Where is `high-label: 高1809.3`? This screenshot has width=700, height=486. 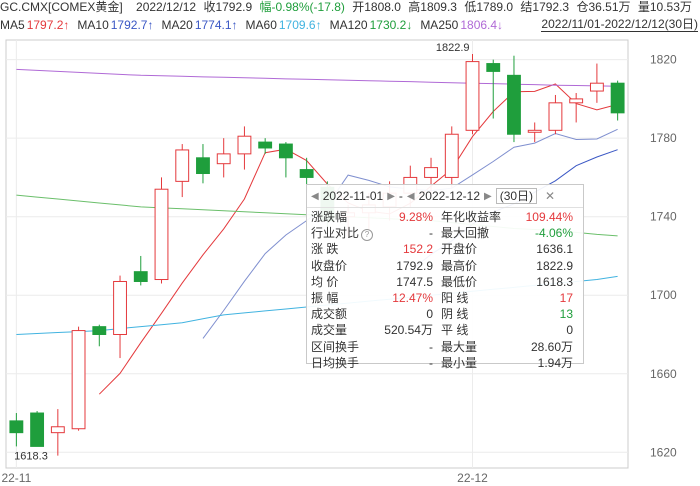 high-label: 高1809.3 is located at coordinates (432, 7).